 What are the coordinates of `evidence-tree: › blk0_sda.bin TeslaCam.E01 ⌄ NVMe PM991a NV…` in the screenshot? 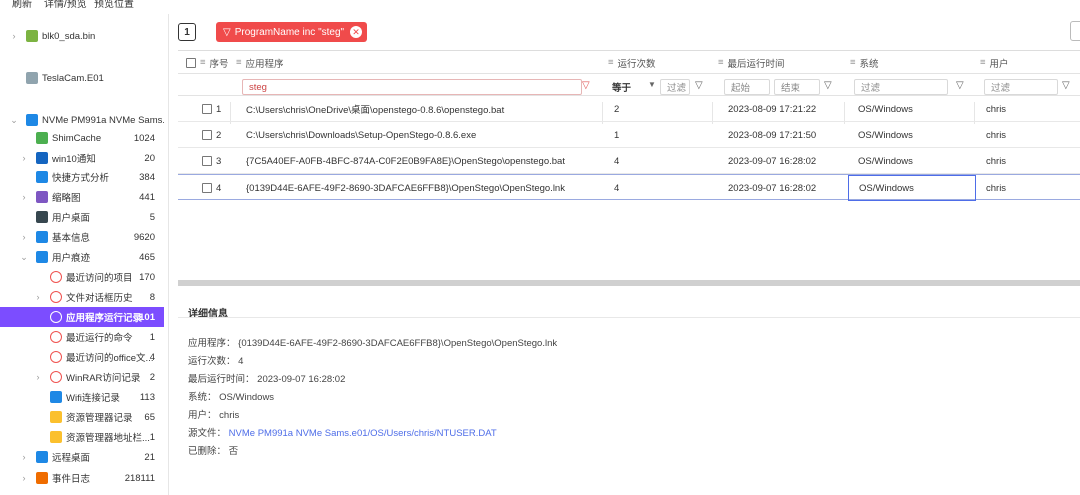 It's located at (82, 254).